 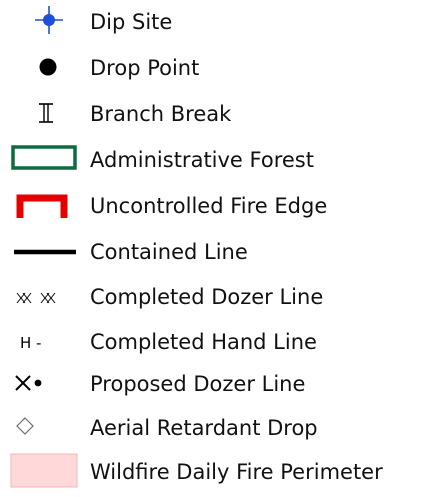 What do you see at coordinates (211, 22) in the screenshot?
I see `legend-item-dip-site: Dip Site` at bounding box center [211, 22].